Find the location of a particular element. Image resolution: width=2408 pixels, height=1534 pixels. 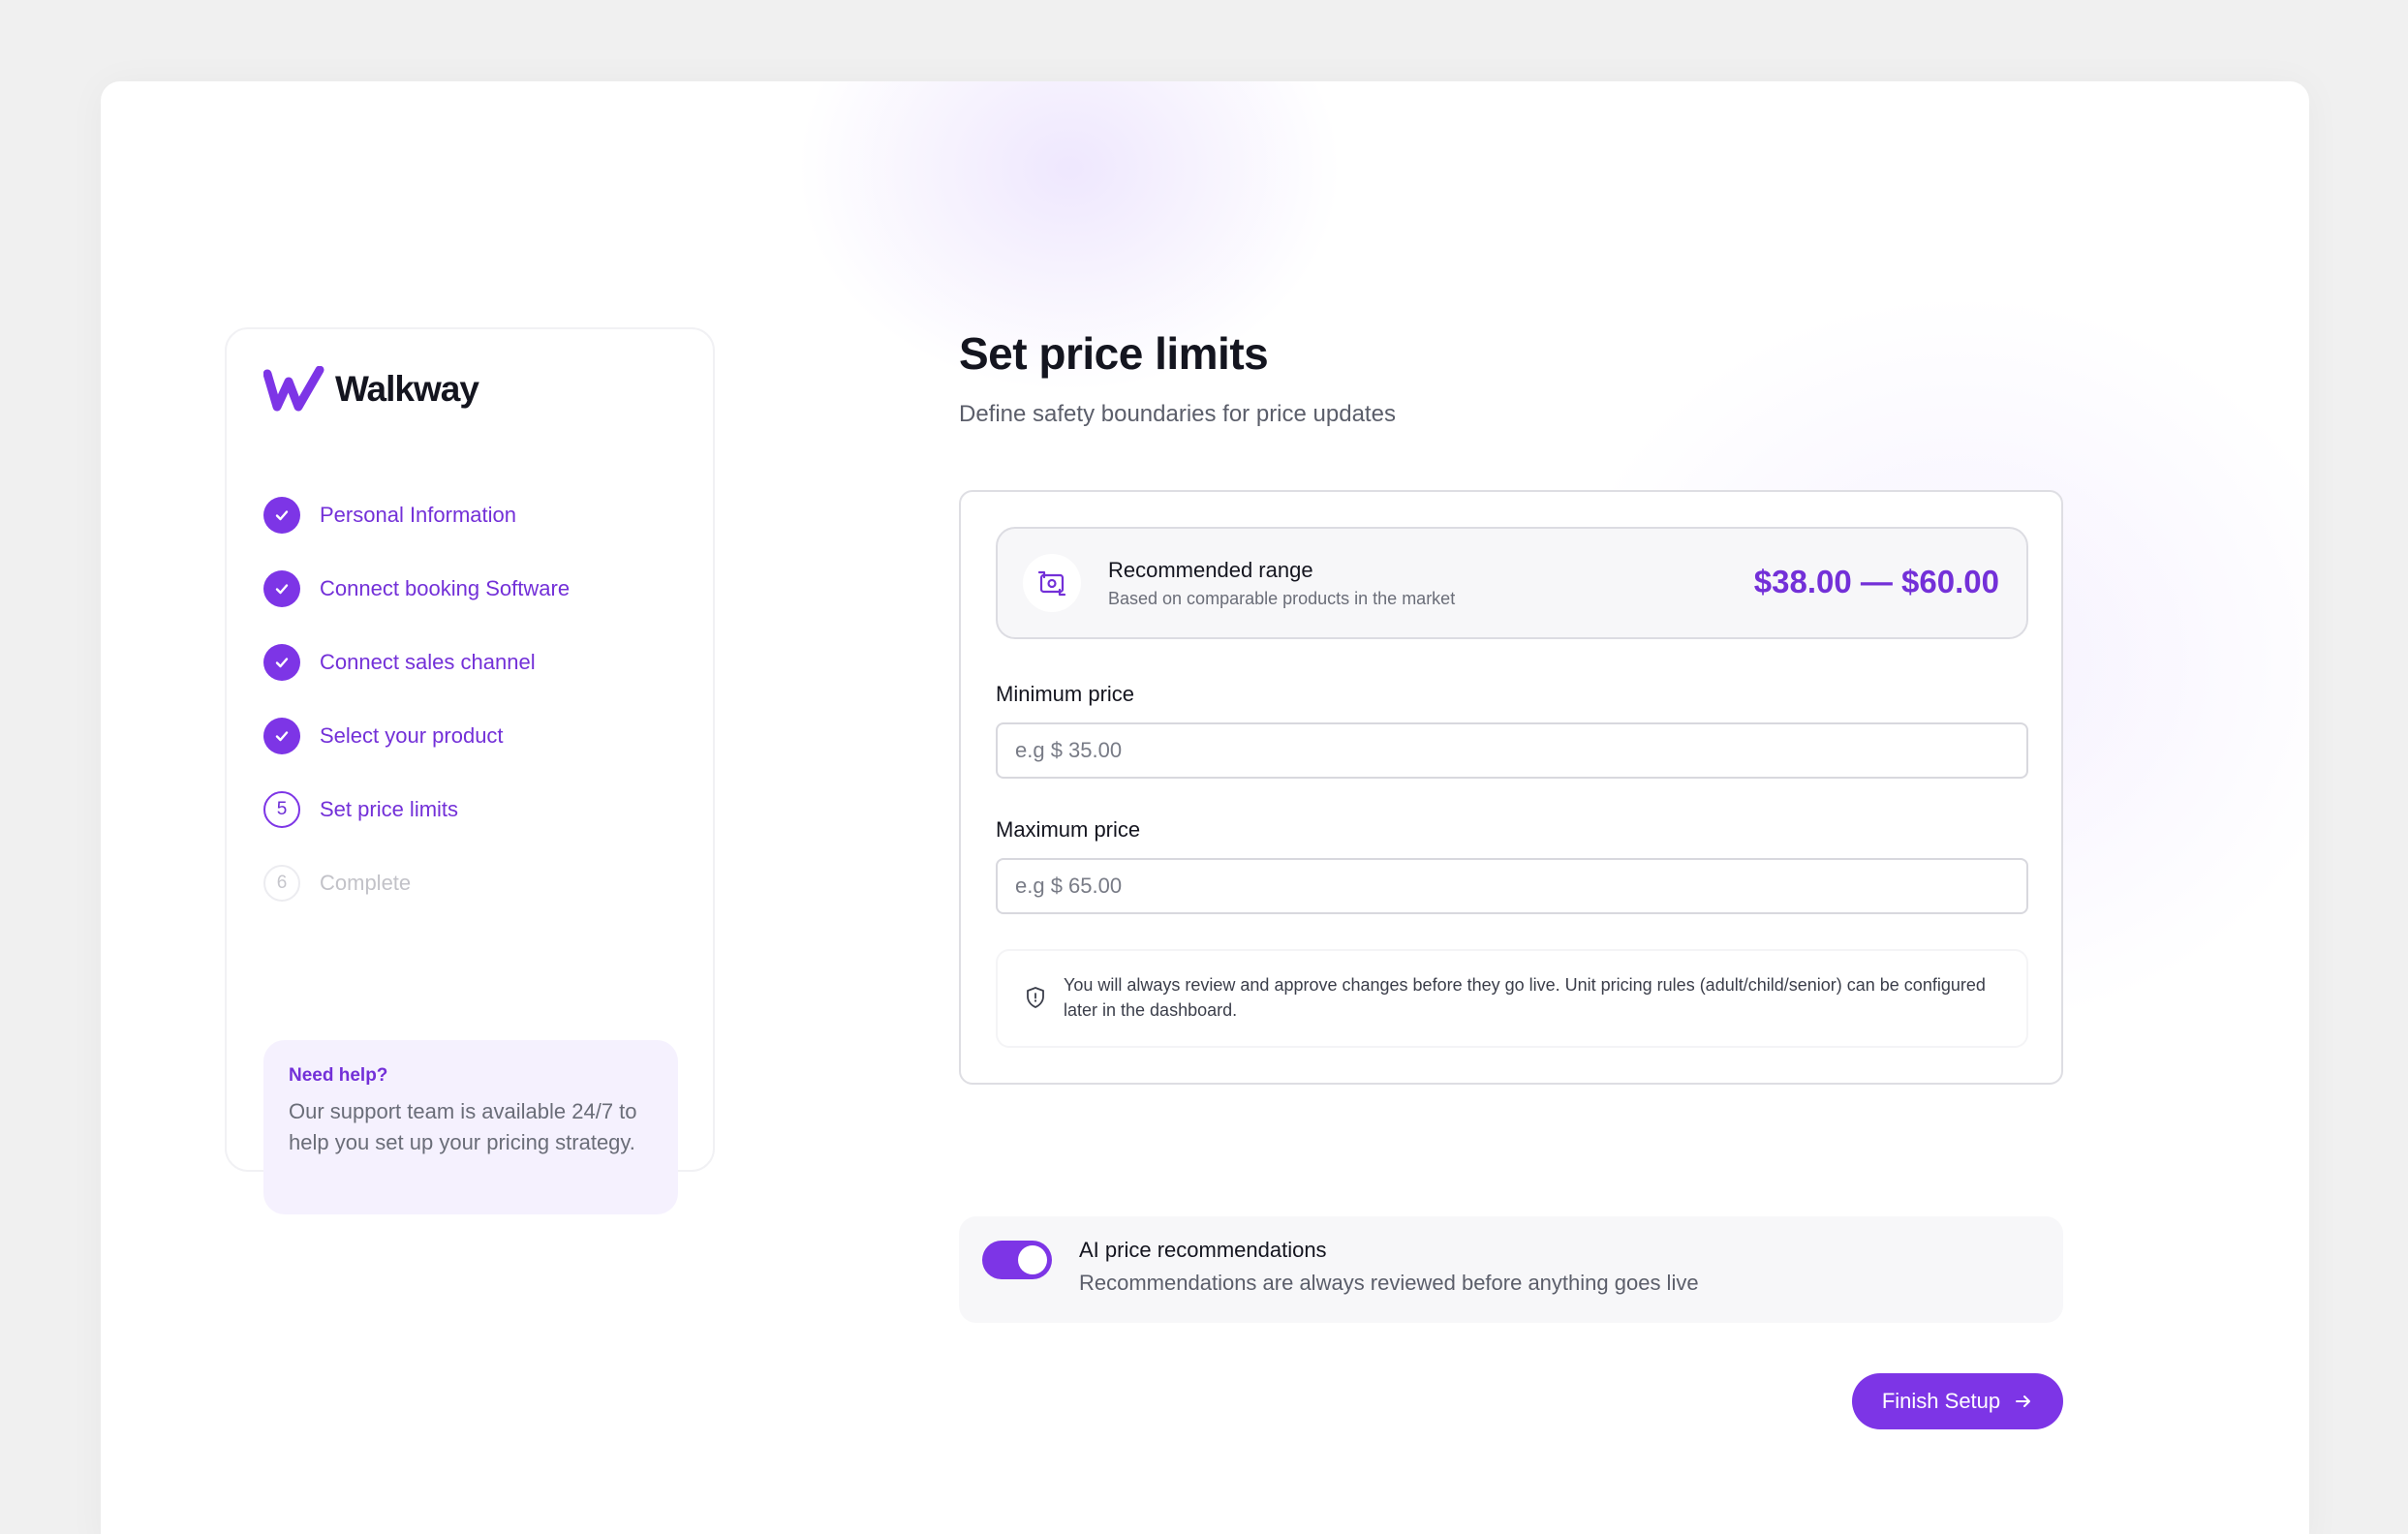

step-connect-booking-software: Connect booking Software is located at coordinates (416, 589).